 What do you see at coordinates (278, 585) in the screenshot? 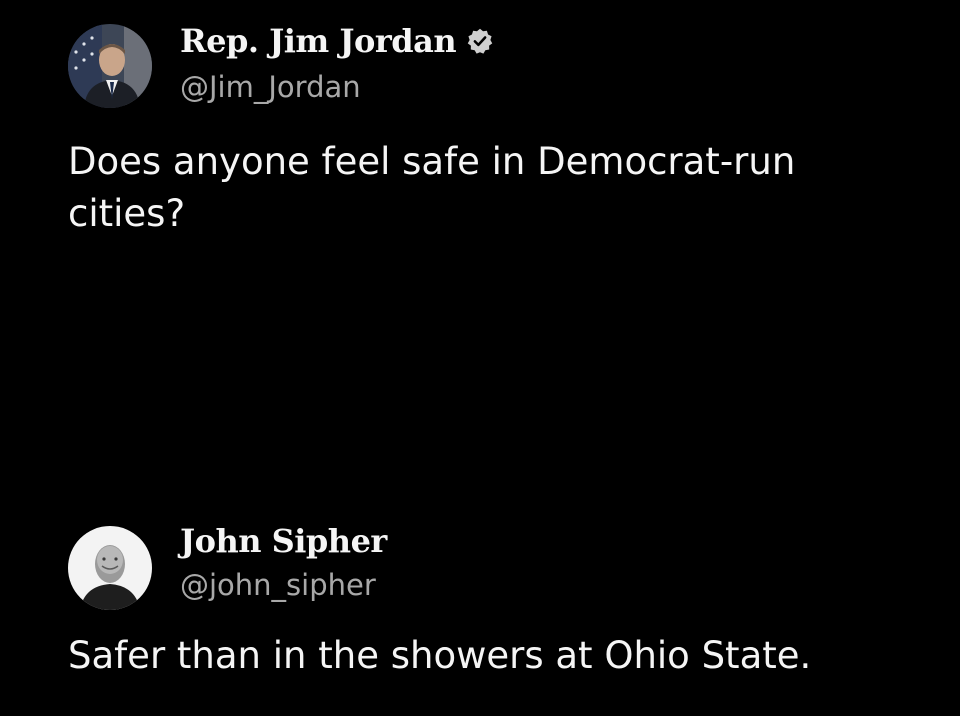
I see `author-handle: @john_sipher` at bounding box center [278, 585].